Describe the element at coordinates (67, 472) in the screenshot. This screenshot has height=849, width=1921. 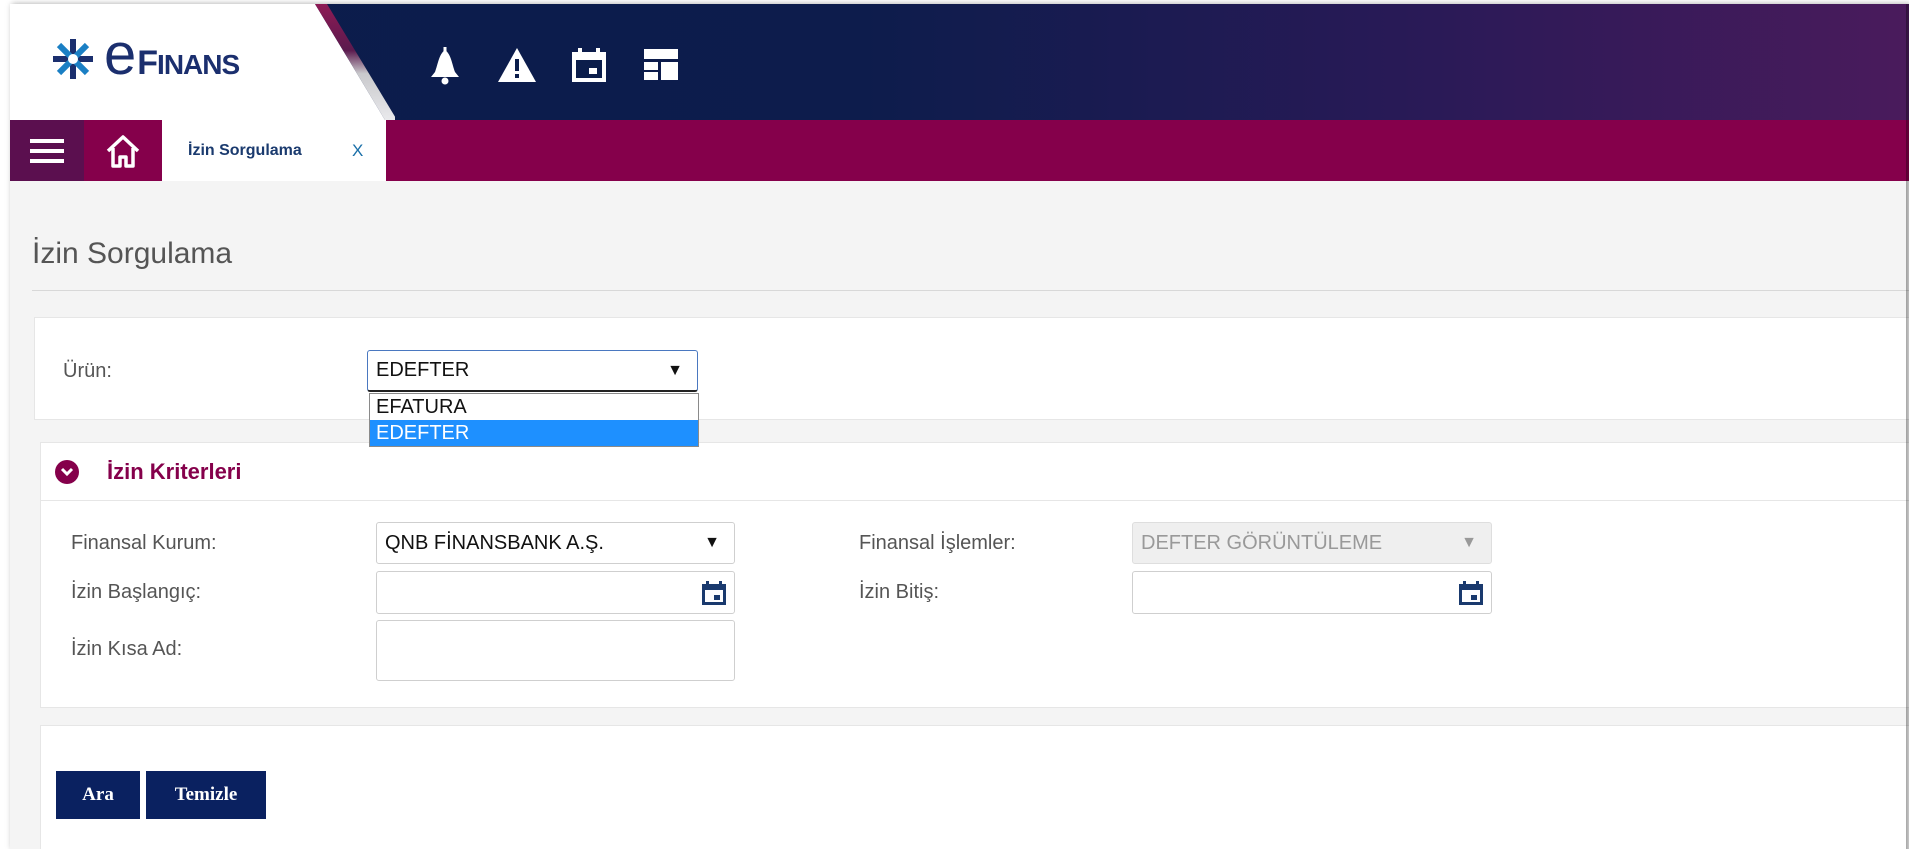
I see `collapse-chevron-icon` at that location.